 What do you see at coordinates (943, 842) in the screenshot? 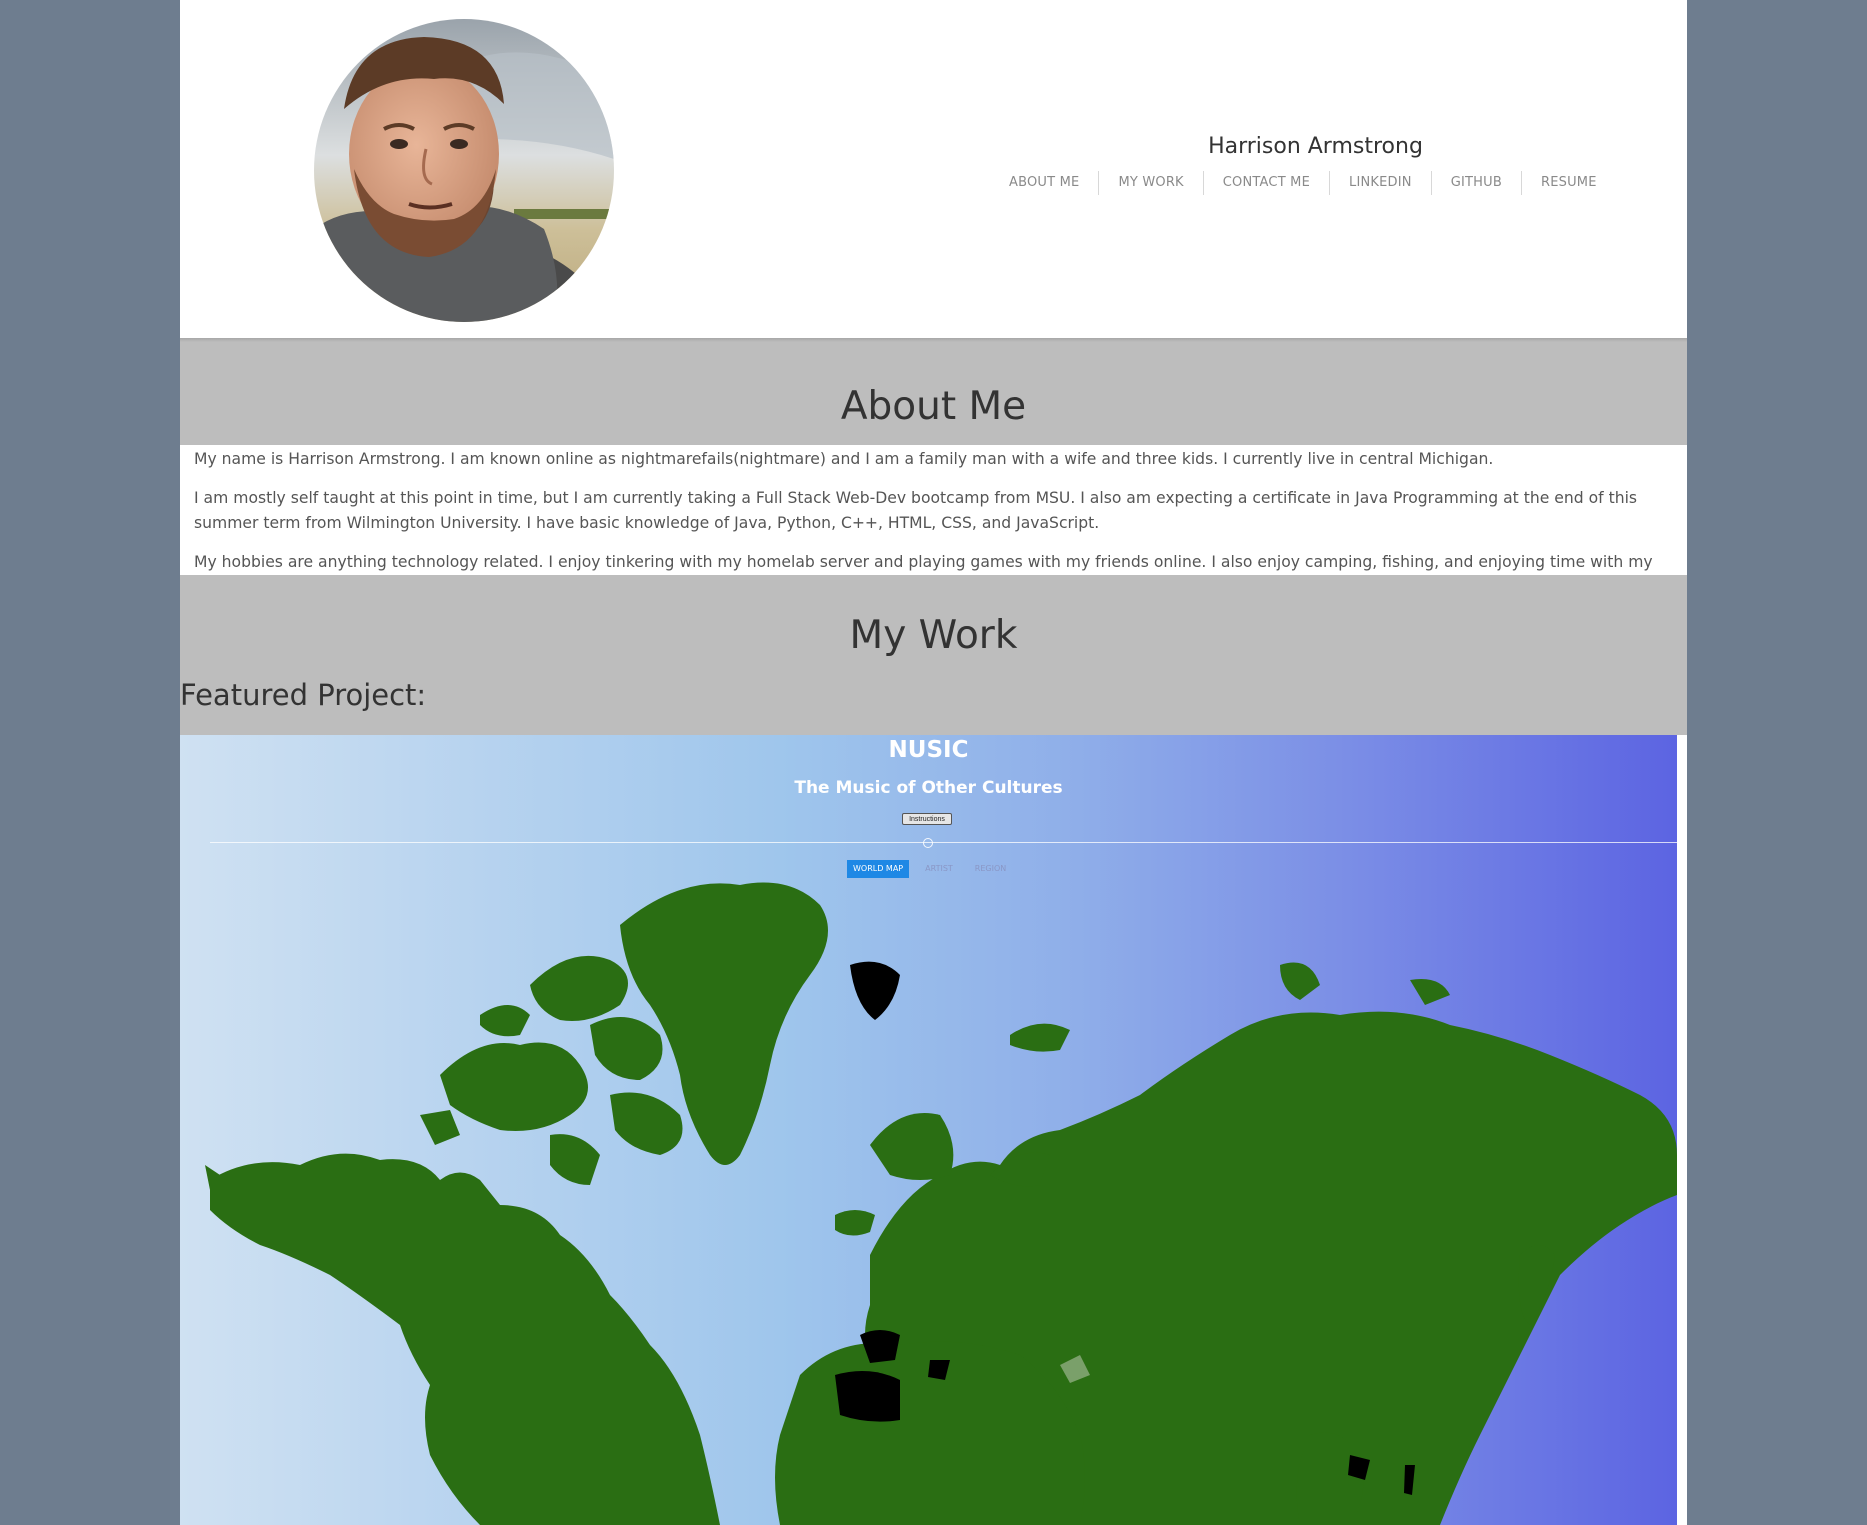
I see `divider-line` at bounding box center [943, 842].